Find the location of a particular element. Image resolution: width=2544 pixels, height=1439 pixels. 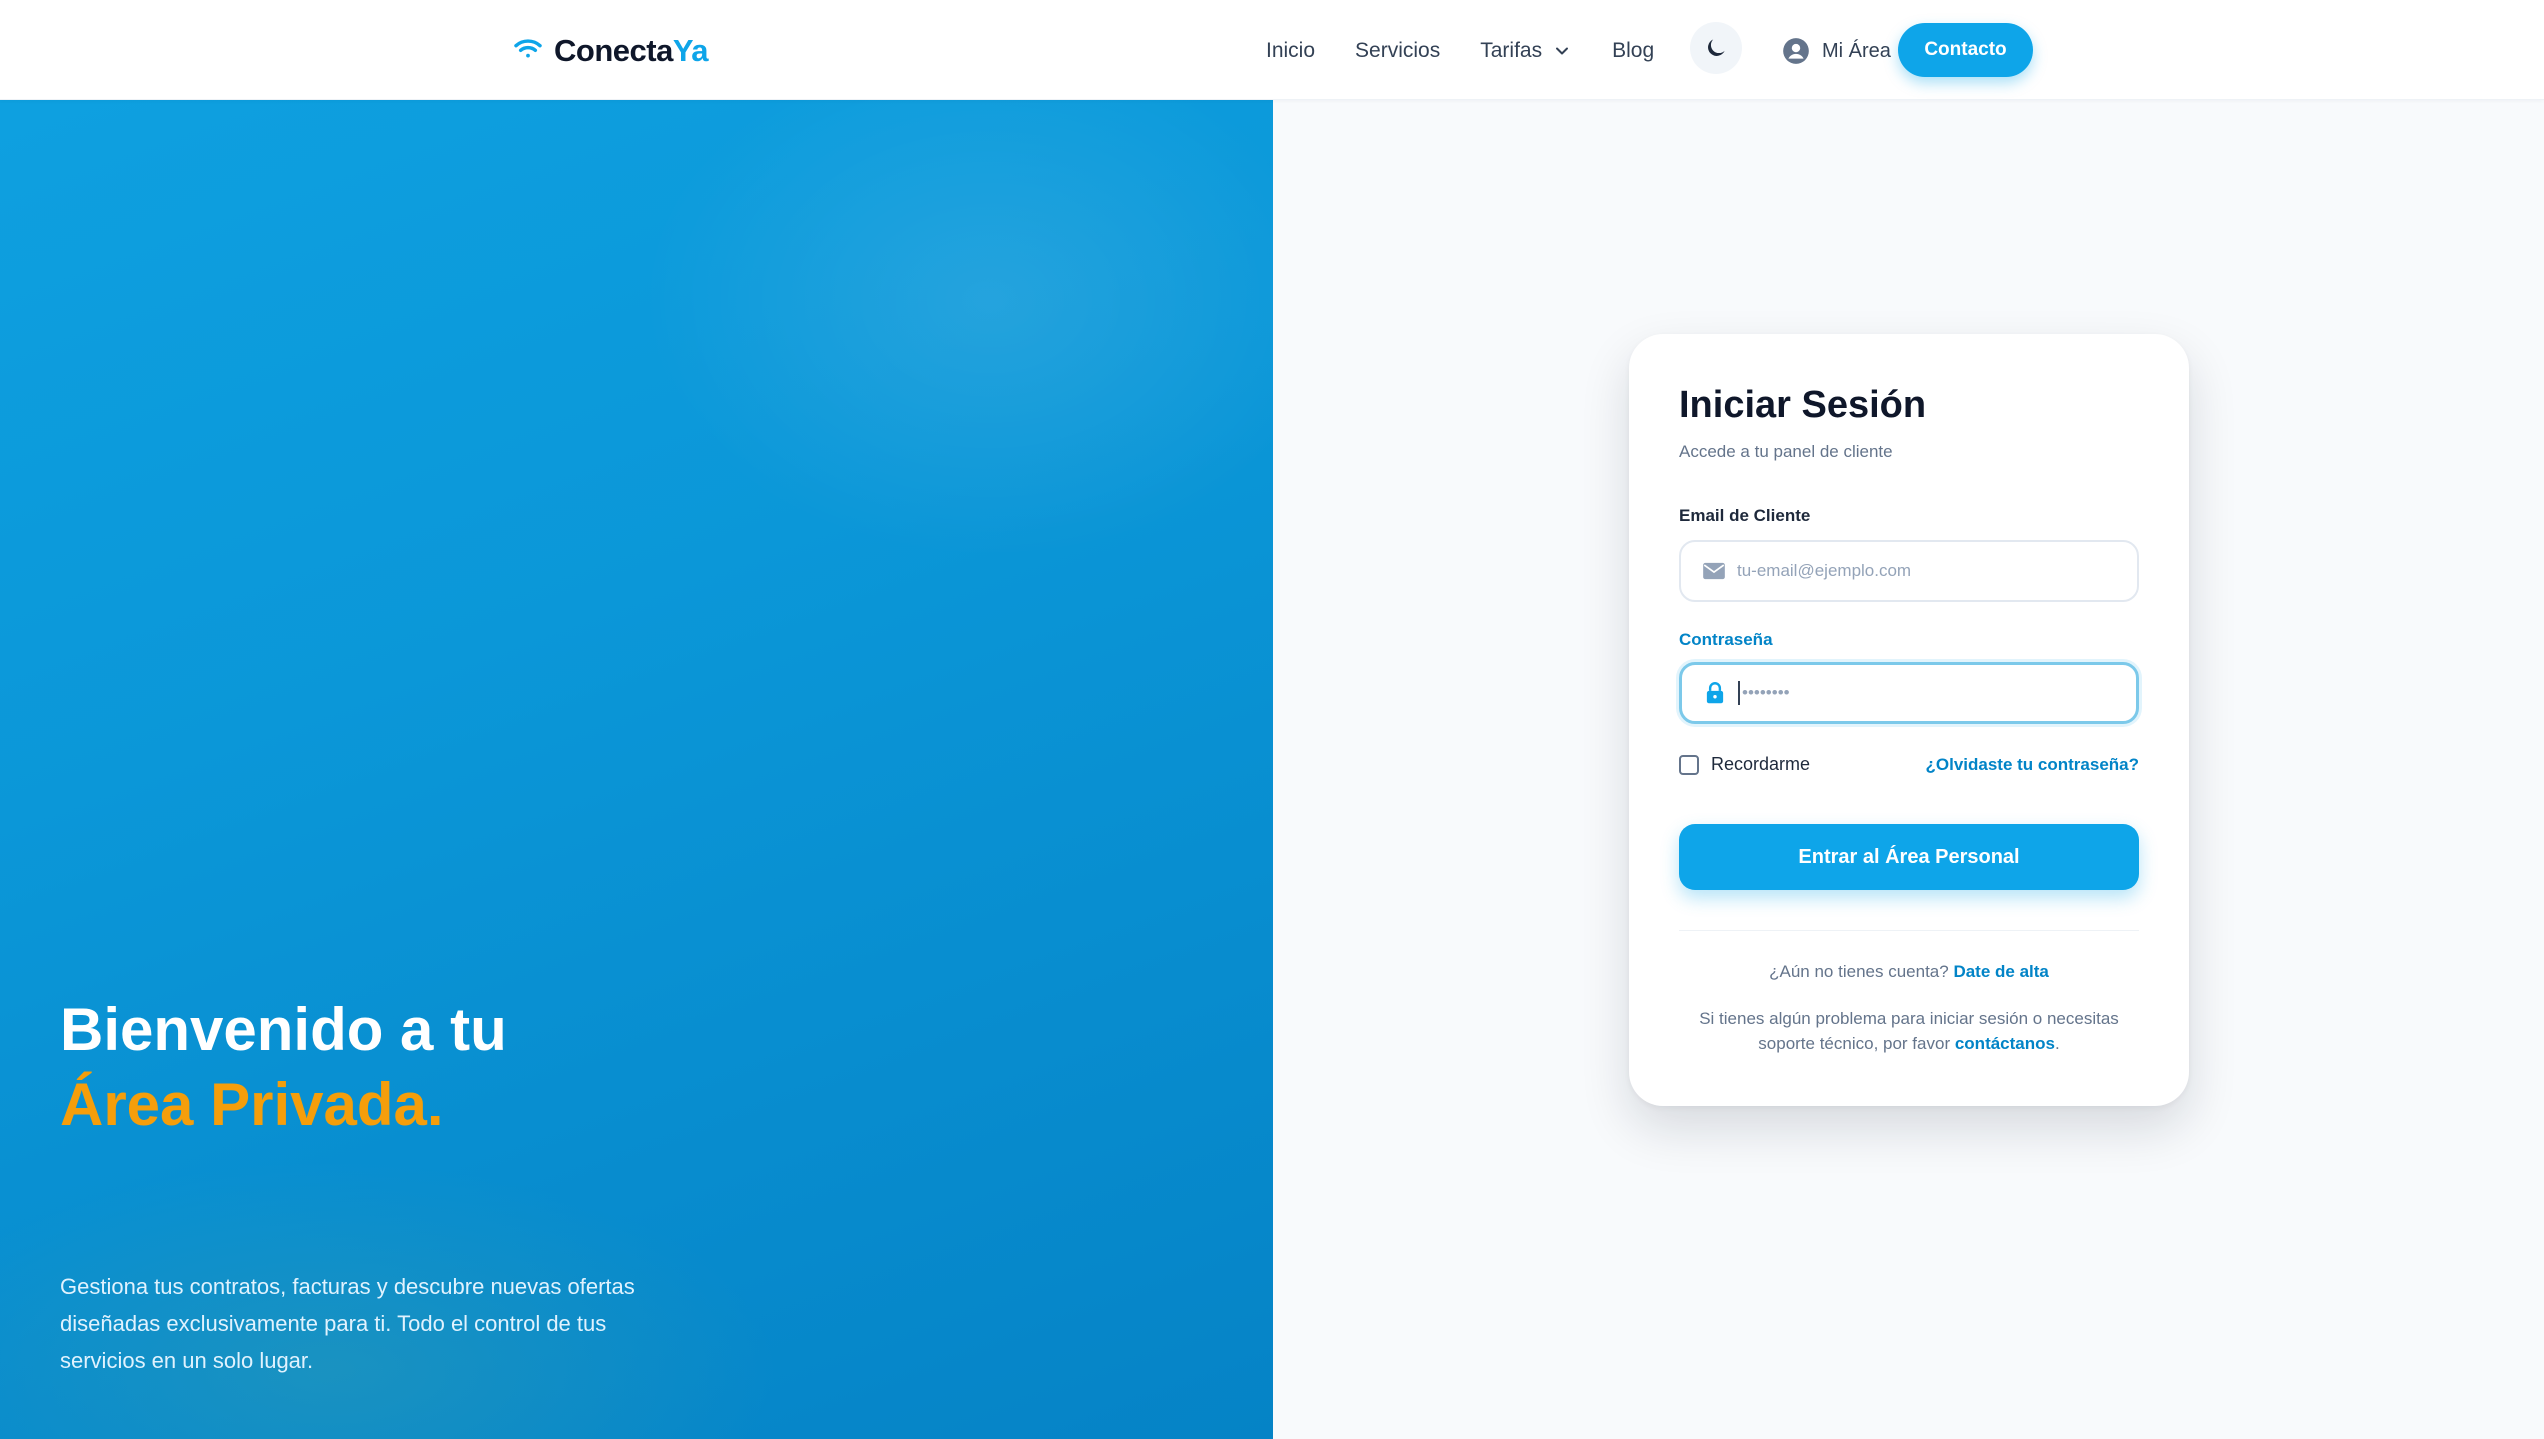

hero-title-line2: Área Privada. is located at coordinates (252, 1104).